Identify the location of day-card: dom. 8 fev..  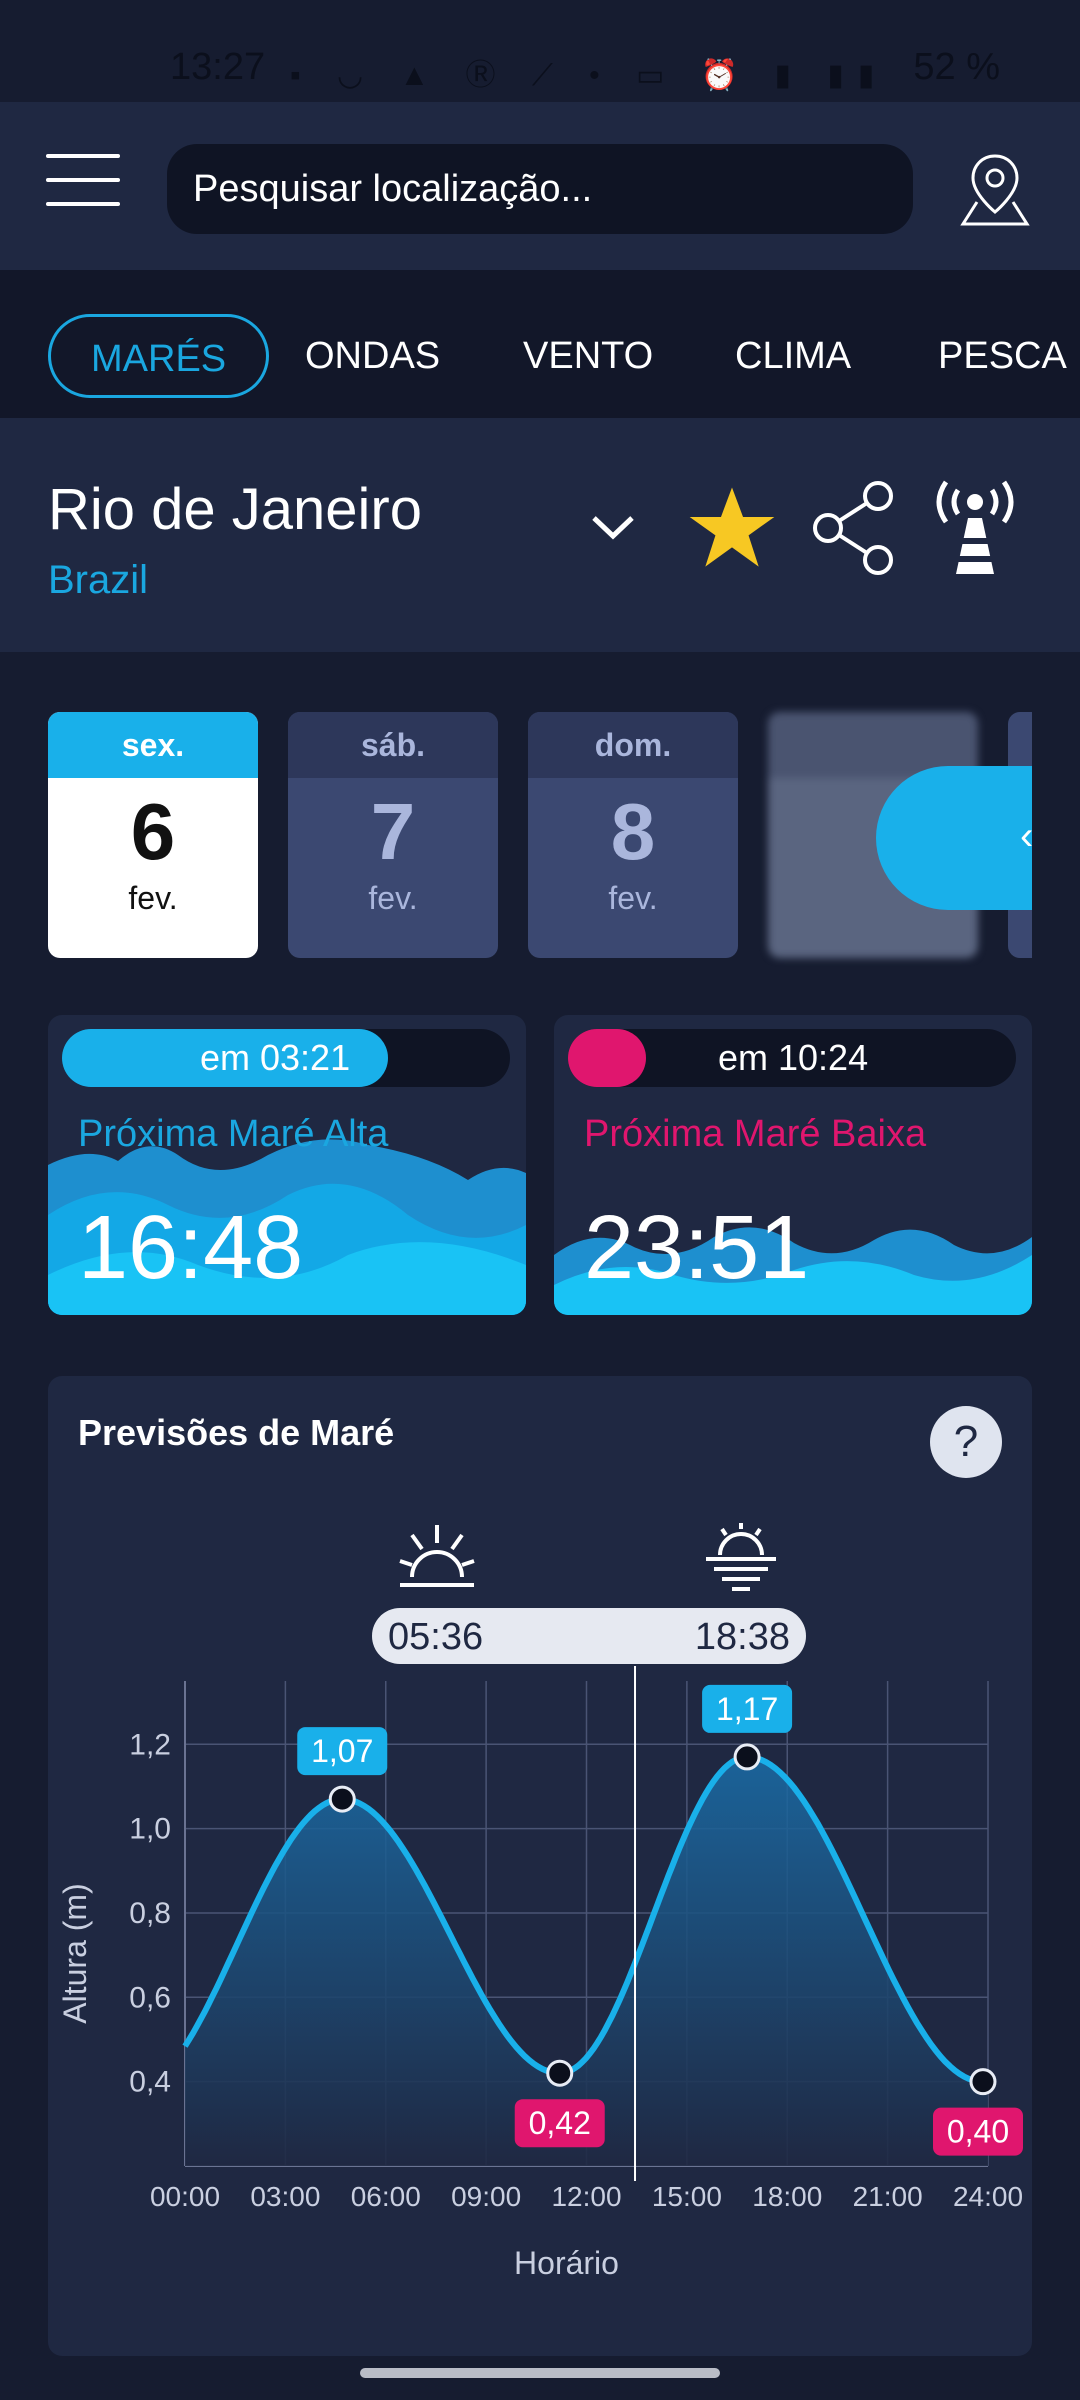
(633, 835).